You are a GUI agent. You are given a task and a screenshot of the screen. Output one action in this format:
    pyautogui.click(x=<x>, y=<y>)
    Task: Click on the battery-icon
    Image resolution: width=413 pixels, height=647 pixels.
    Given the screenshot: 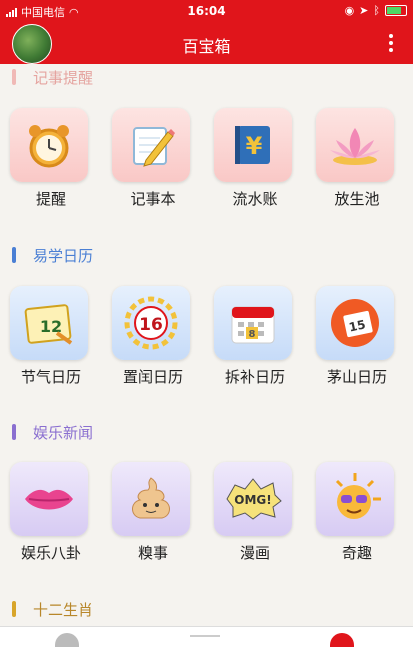 What is the action you would take?
    pyautogui.click(x=396, y=10)
    